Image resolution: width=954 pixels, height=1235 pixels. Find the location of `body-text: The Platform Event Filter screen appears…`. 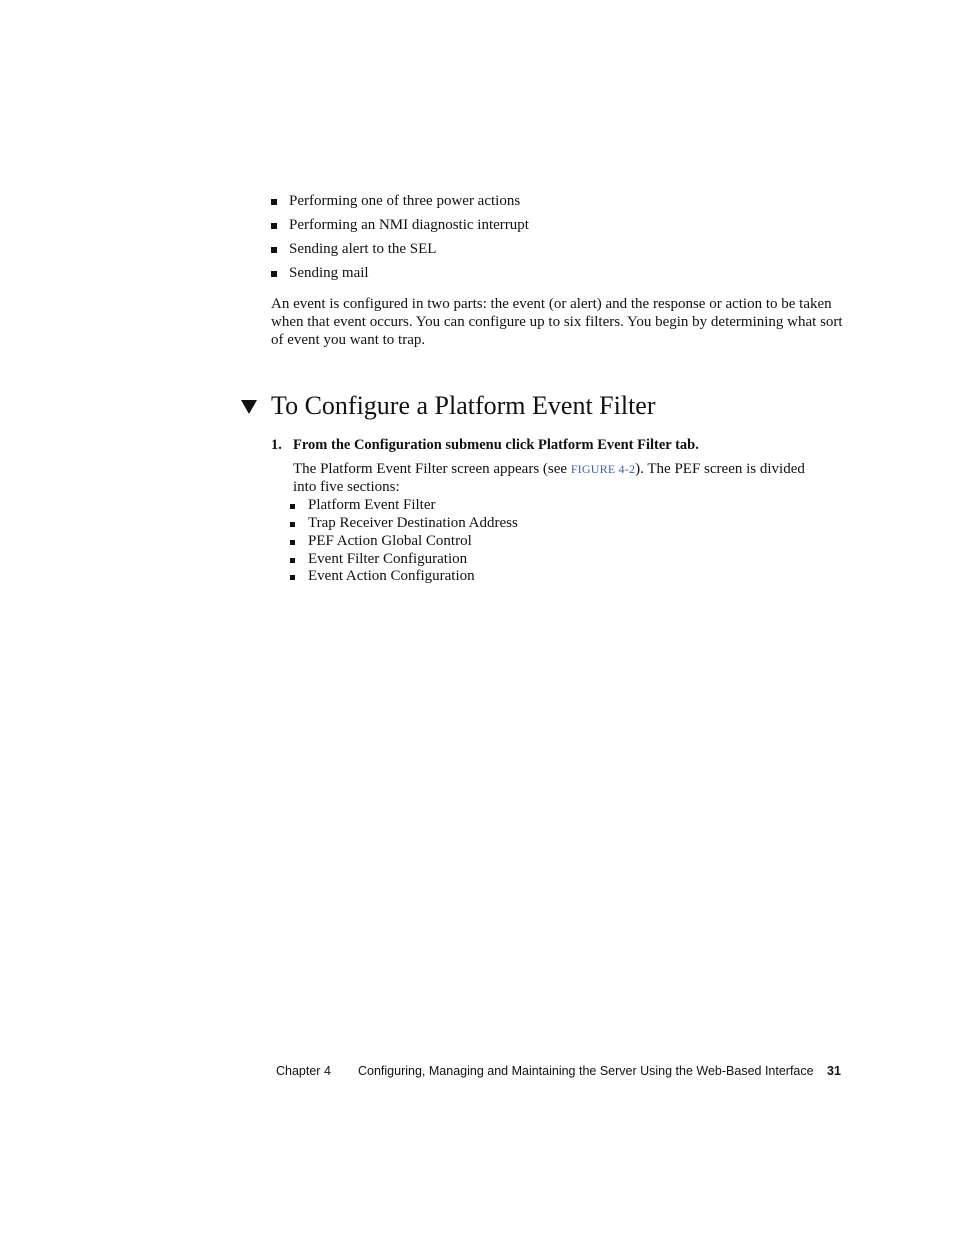

body-text: The Platform Event Filter screen appears… is located at coordinates (432, 469).